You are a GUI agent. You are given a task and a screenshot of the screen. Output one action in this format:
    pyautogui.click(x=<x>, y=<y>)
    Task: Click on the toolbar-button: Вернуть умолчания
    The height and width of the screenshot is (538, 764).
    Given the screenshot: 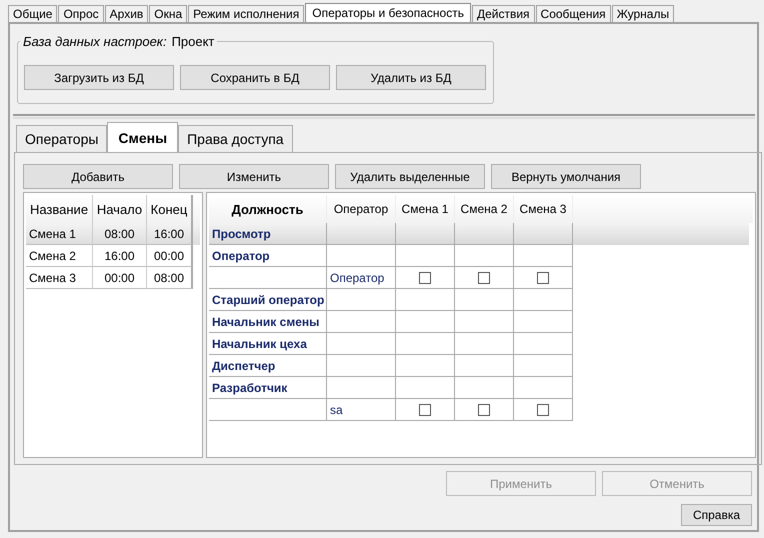 What is the action you would take?
    pyautogui.click(x=566, y=176)
    